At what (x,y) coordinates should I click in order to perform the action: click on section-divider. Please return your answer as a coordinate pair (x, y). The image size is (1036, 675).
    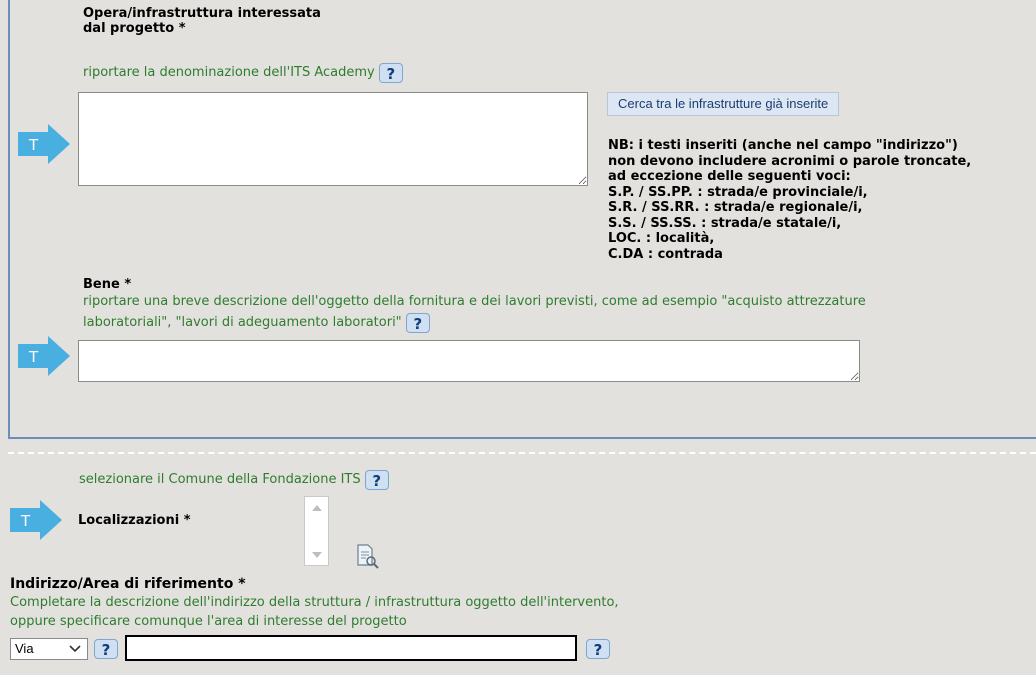
    Looking at the image, I should click on (522, 453).